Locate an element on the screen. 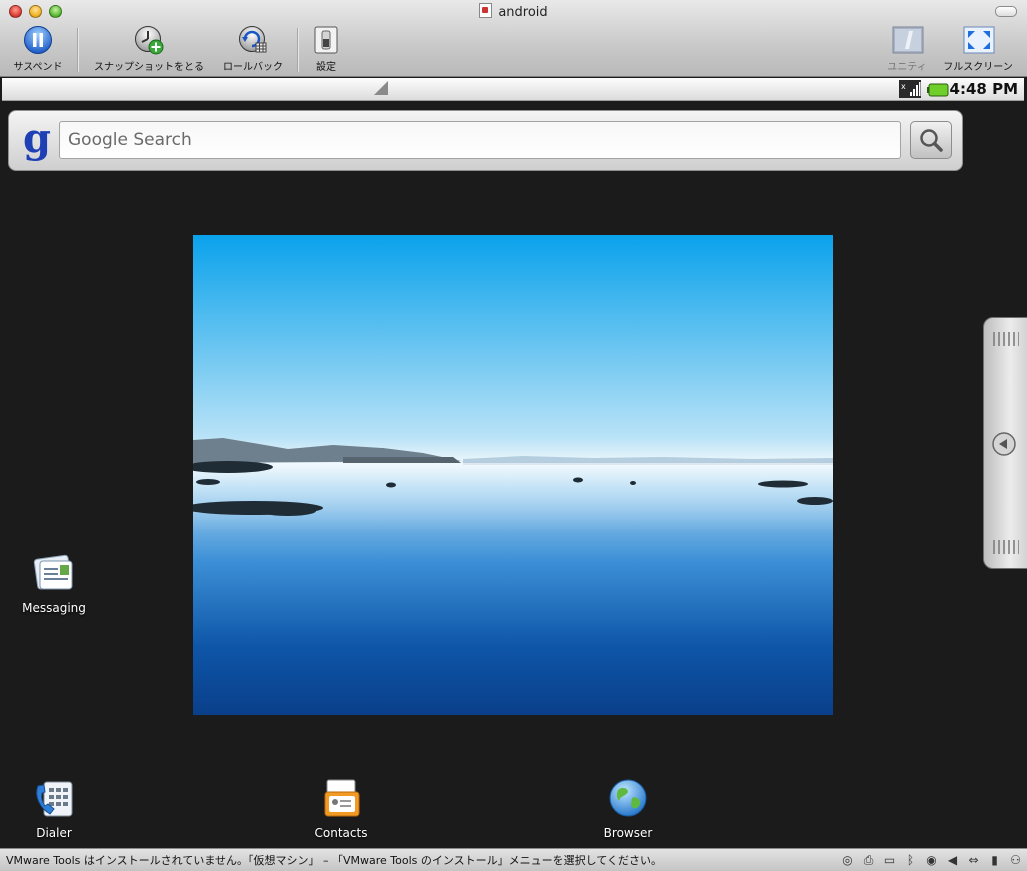 Image resolution: width=1027 pixels, height=871 pixels. app-browser: Browser is located at coordinates (628, 807).